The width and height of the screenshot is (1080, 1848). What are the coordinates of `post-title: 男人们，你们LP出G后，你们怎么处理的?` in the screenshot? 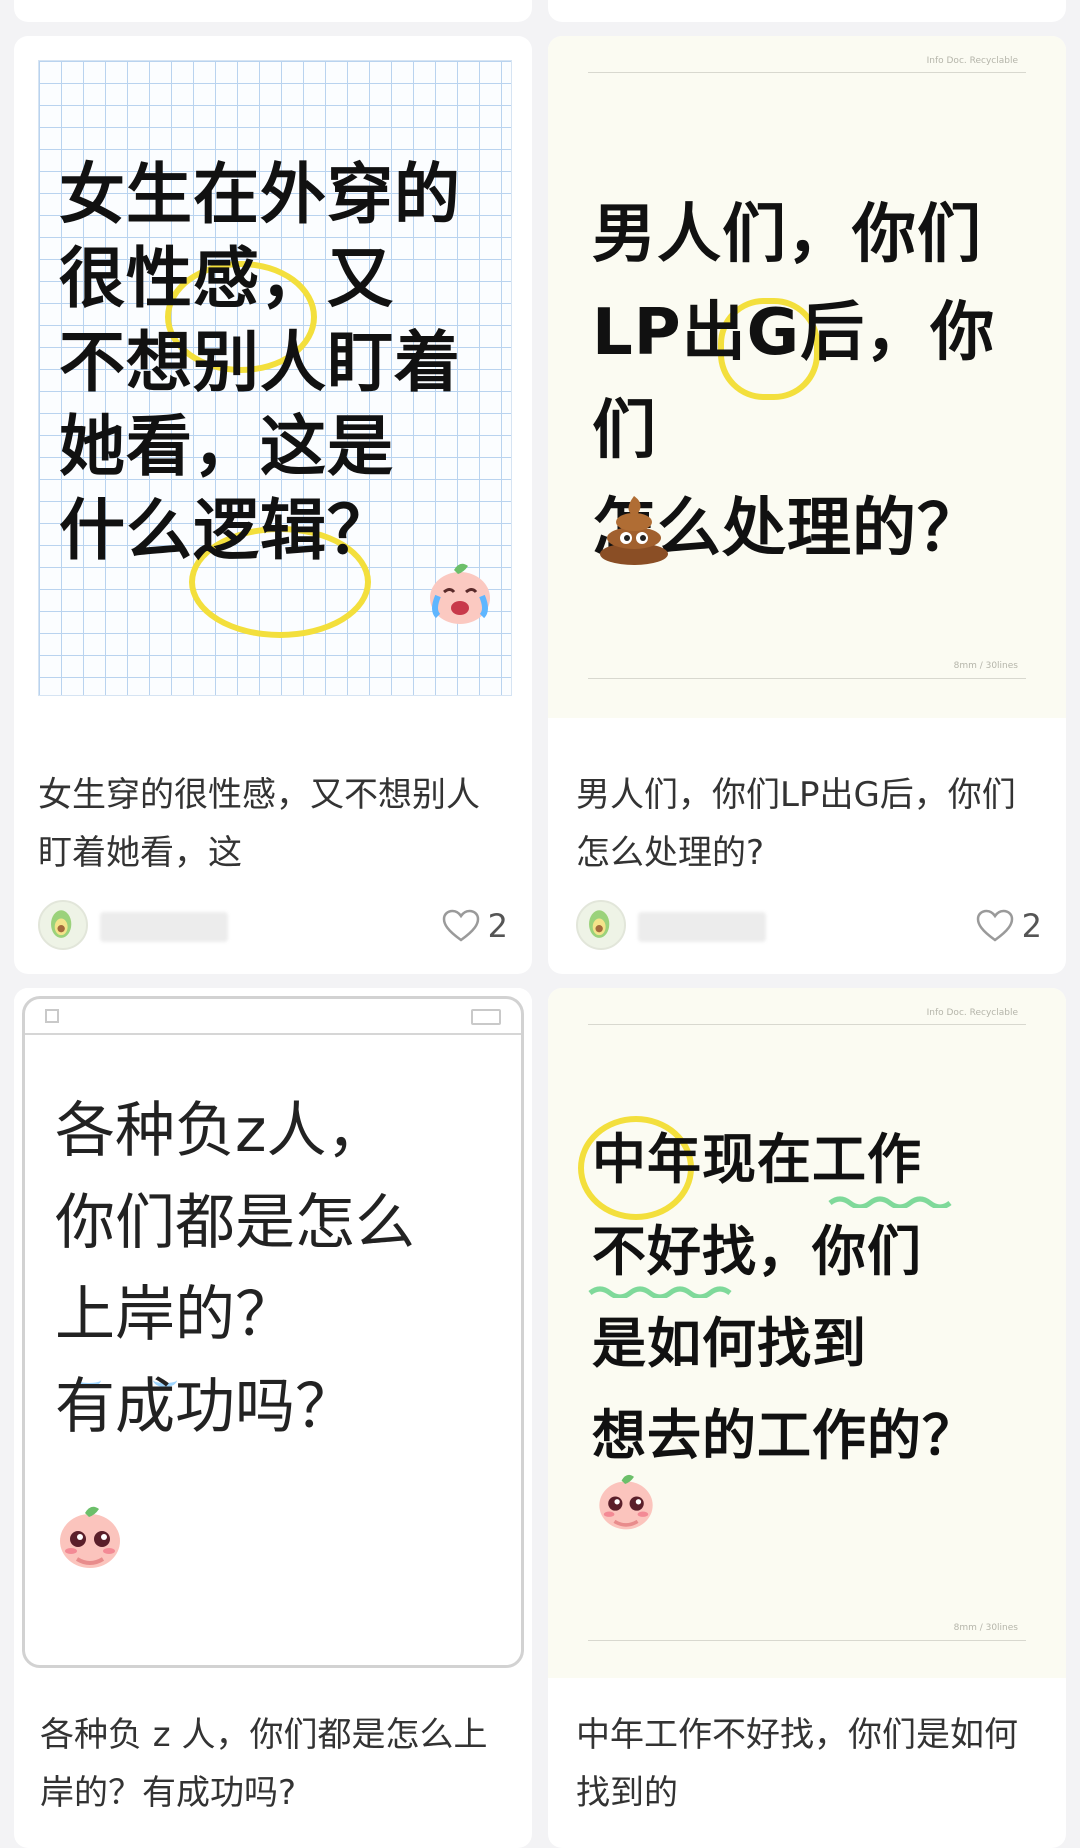 It's located at (804, 824).